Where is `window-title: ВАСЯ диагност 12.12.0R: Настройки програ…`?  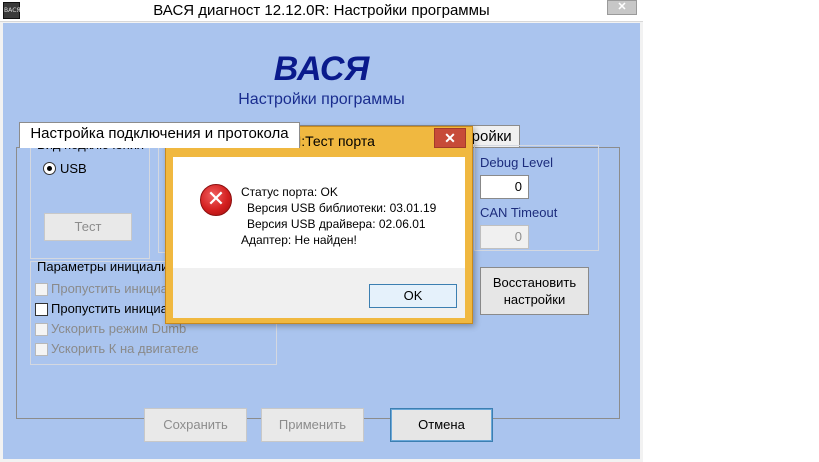
window-title: ВАСЯ диагност 12.12.0R: Настройки програ… is located at coordinates (321, 10).